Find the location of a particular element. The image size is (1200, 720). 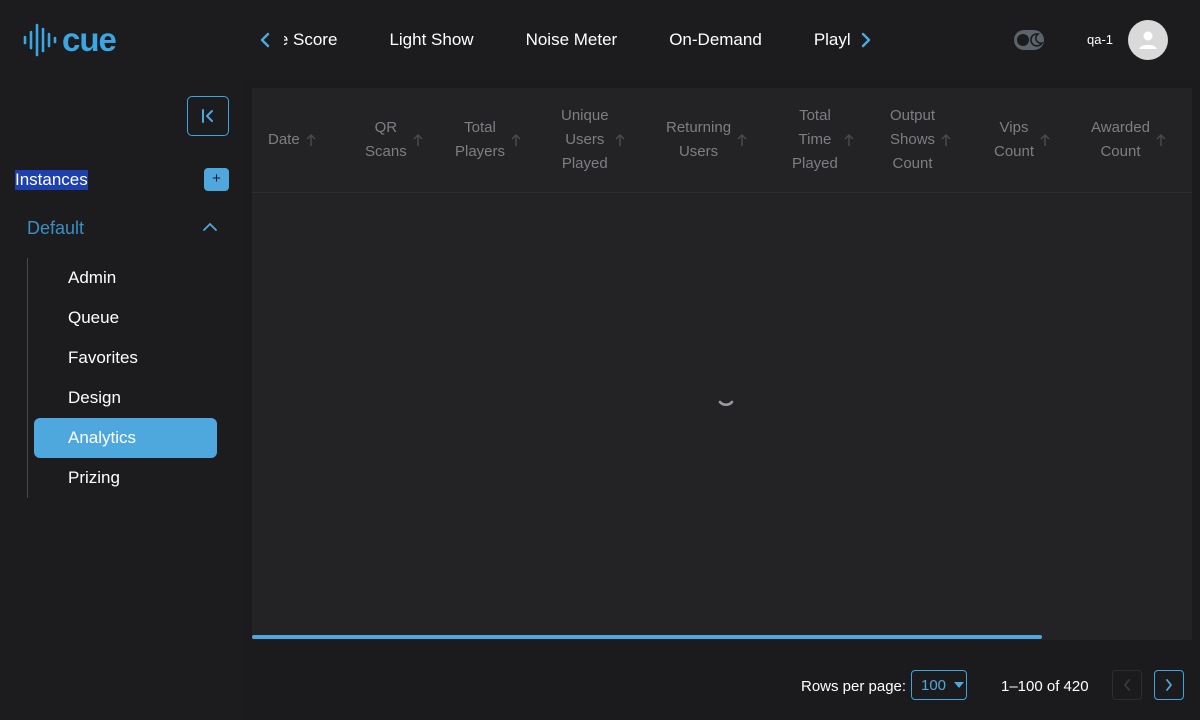

theme-toggle is located at coordinates (1029, 40).